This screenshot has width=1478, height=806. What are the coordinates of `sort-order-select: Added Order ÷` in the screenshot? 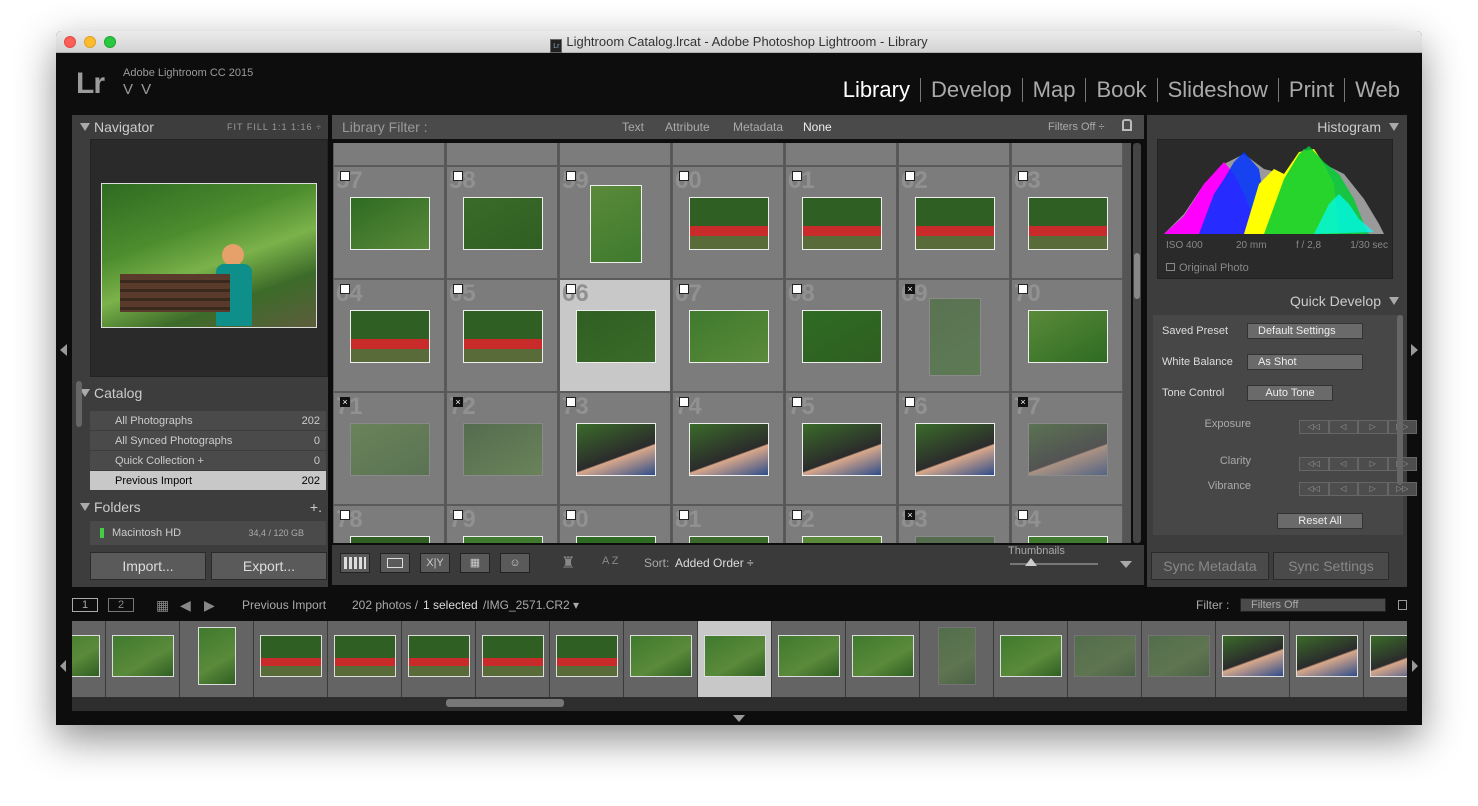 It's located at (714, 563).